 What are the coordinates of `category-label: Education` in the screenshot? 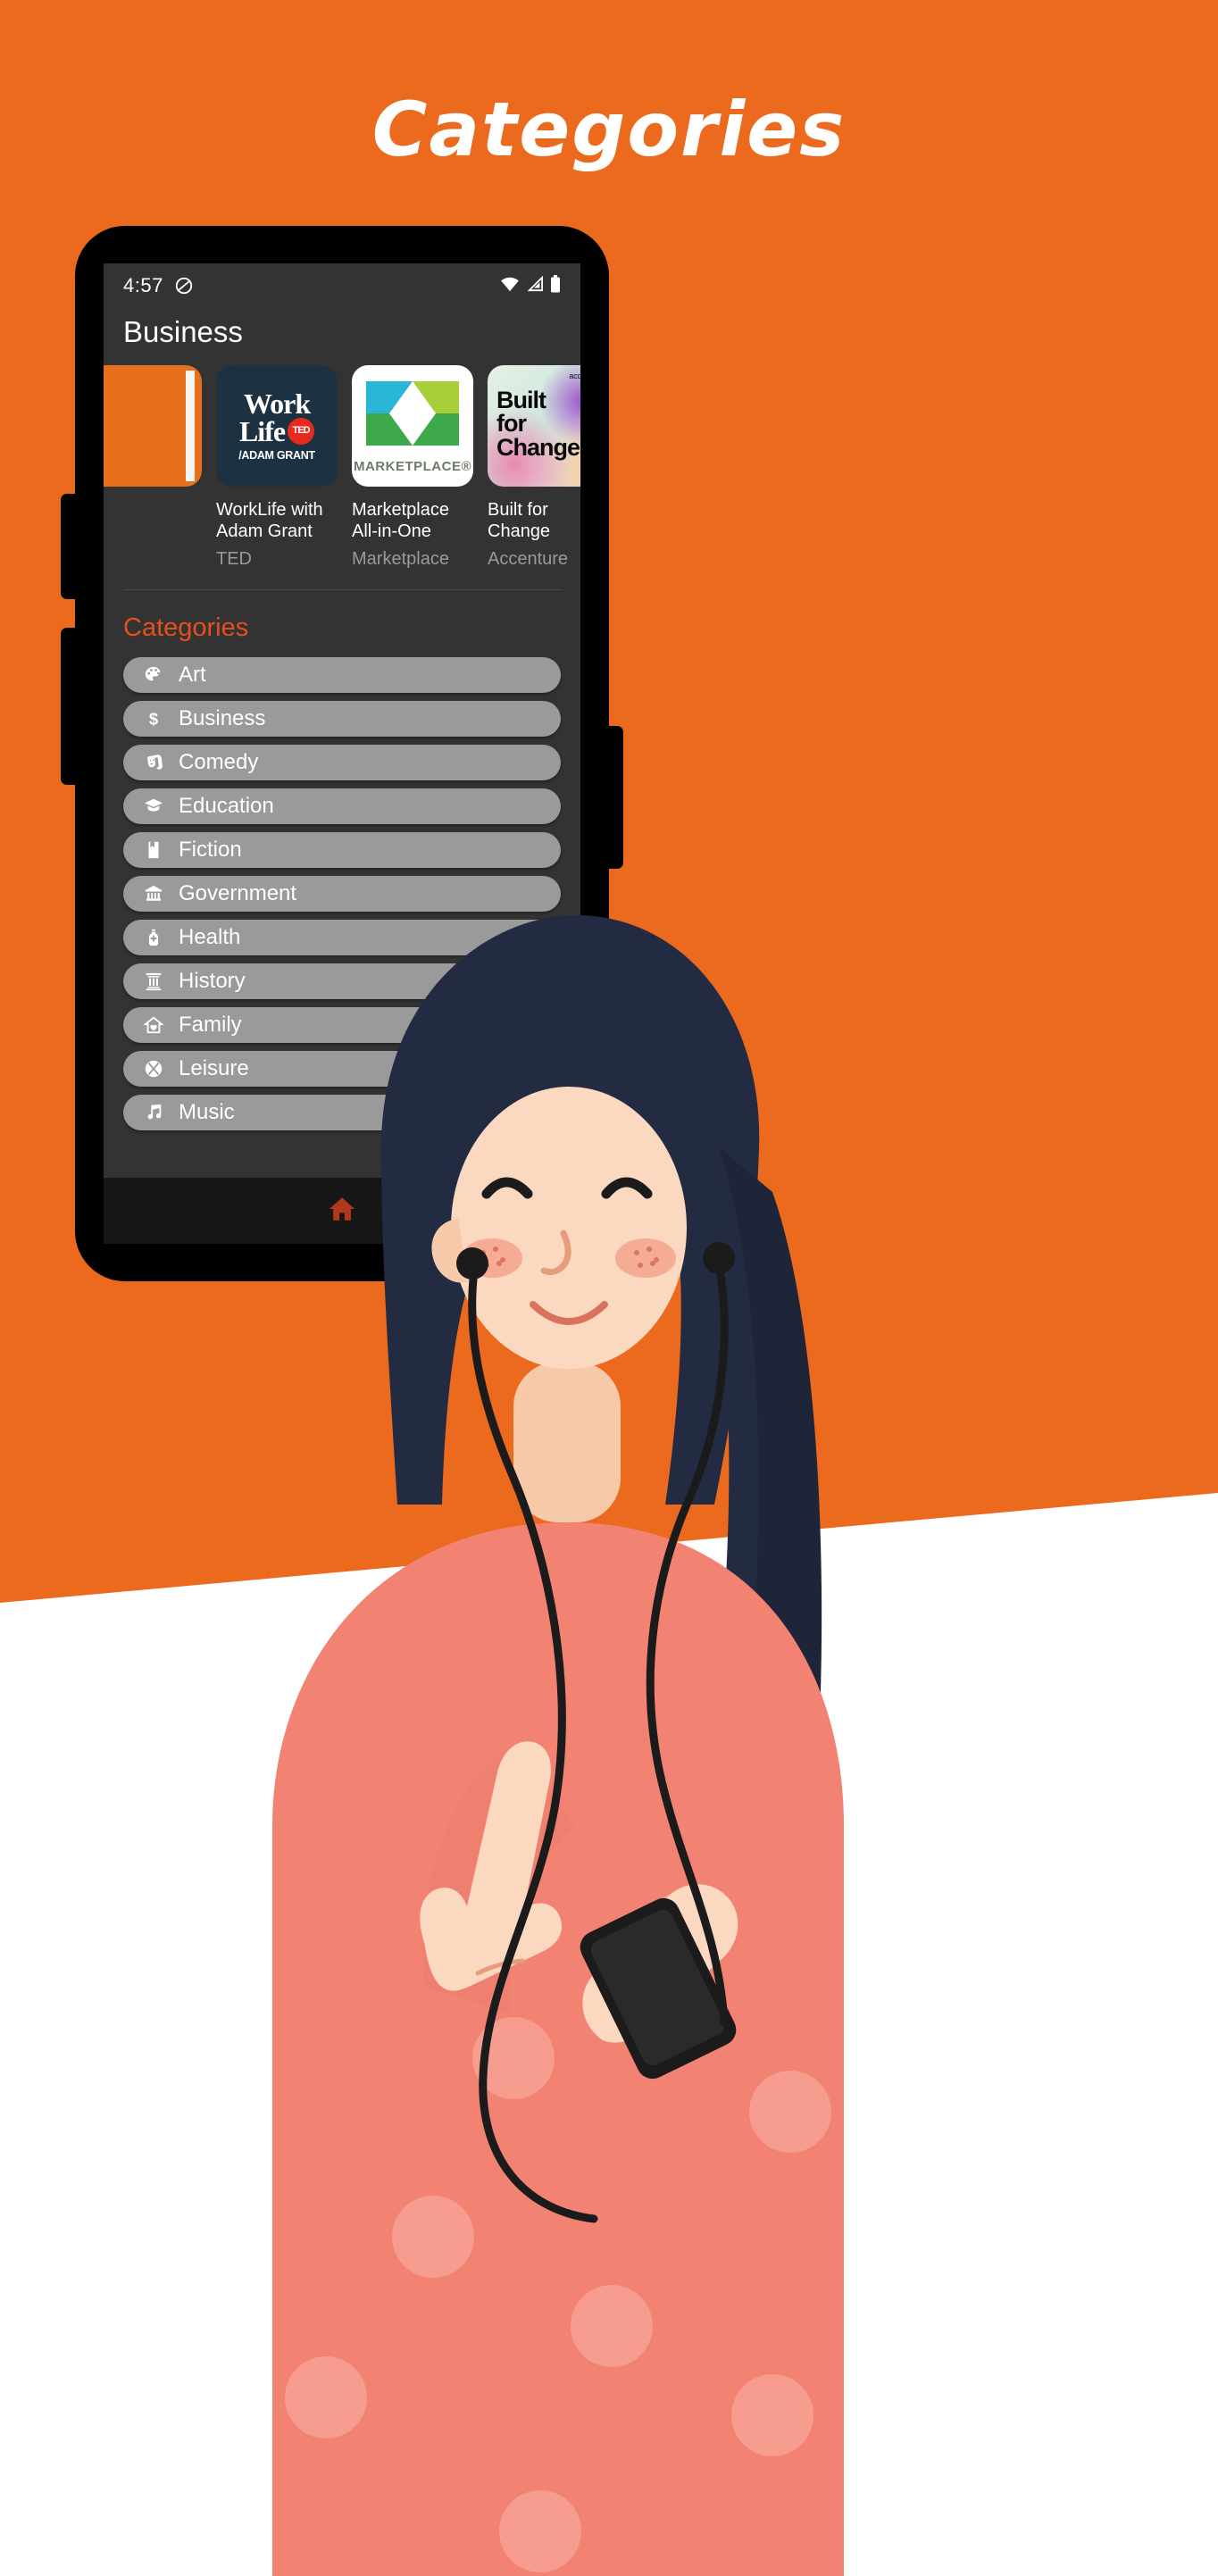 It's located at (226, 805).